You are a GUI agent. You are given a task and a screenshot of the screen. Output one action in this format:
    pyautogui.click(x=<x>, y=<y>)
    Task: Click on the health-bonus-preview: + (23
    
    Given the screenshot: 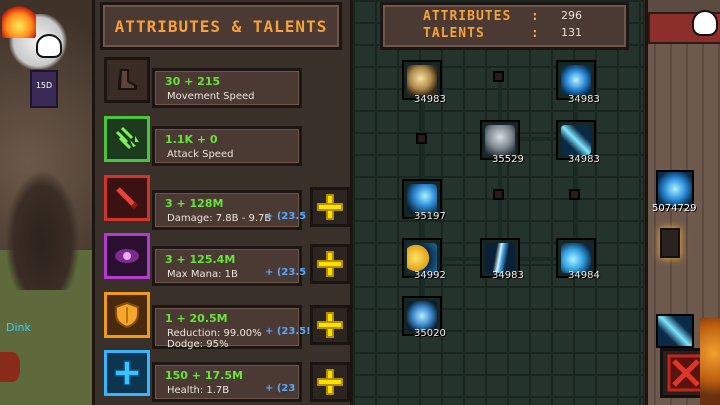 What is the action you would take?
    pyautogui.click(x=280, y=388)
    